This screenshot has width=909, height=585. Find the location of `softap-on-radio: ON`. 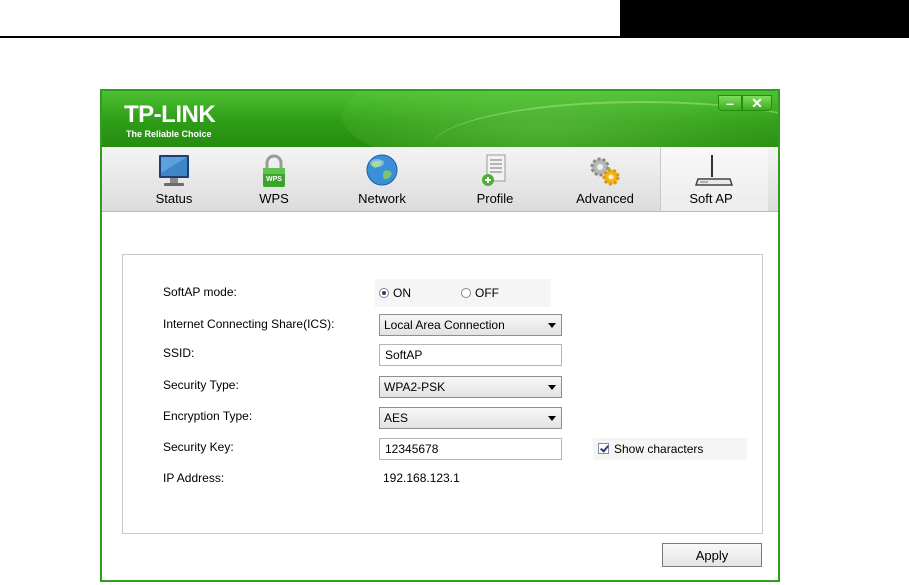

softap-on-radio: ON is located at coordinates (395, 293).